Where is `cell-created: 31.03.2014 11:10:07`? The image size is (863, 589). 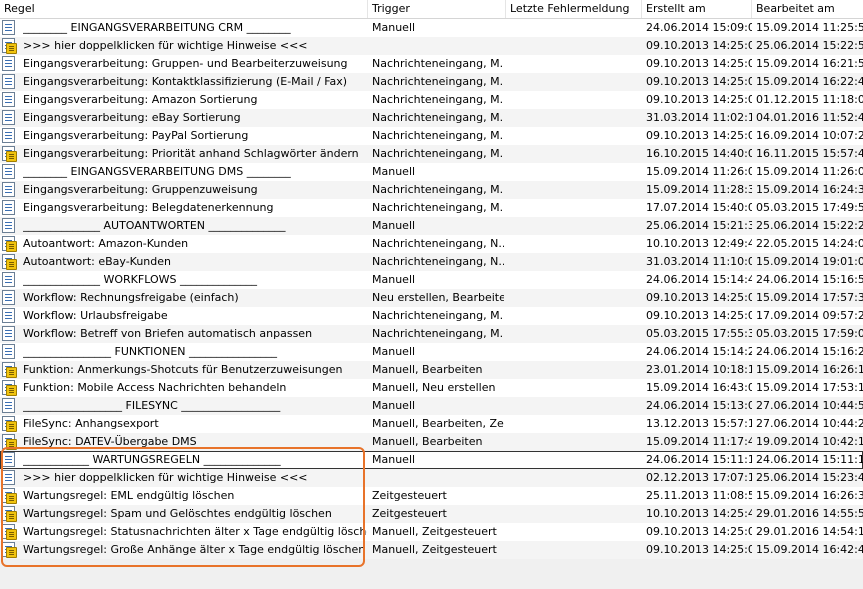 cell-created: 31.03.2014 11:10:07 is located at coordinates (699, 261).